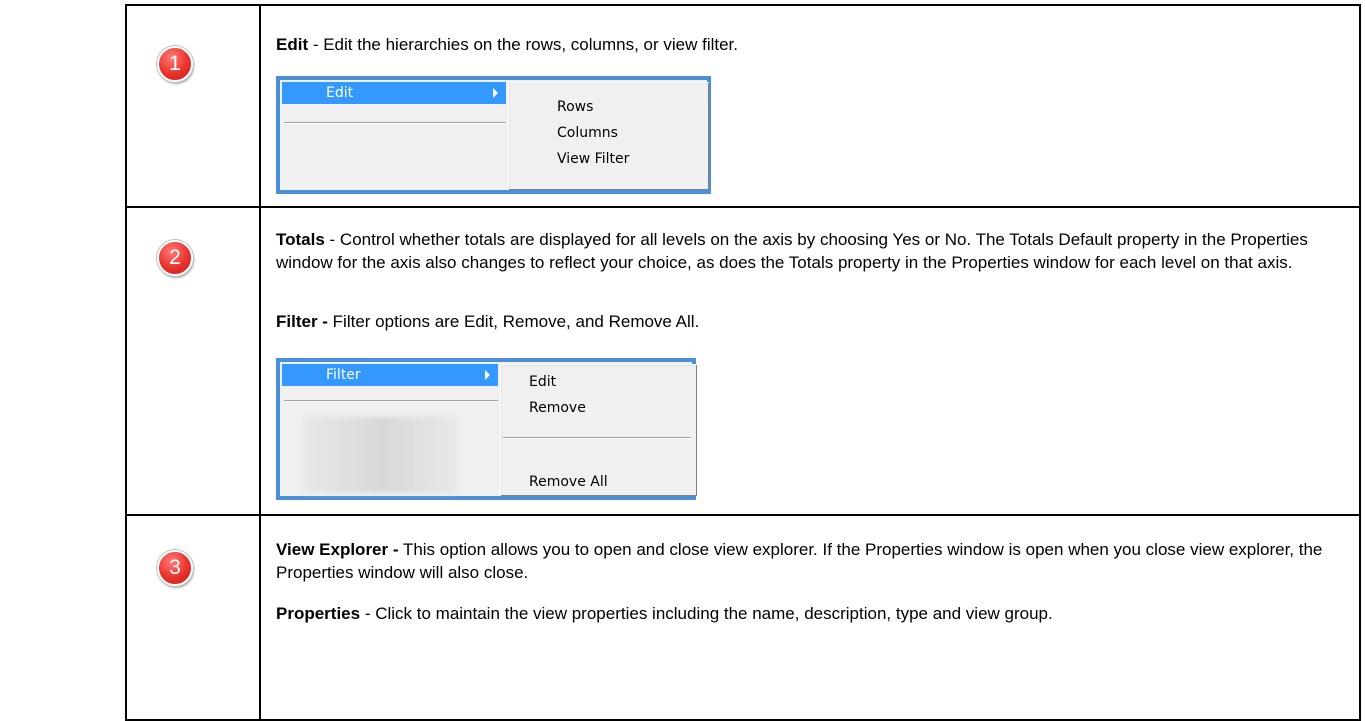  Describe the element at coordinates (175, 64) in the screenshot. I see `number-badge-1: 1` at that location.